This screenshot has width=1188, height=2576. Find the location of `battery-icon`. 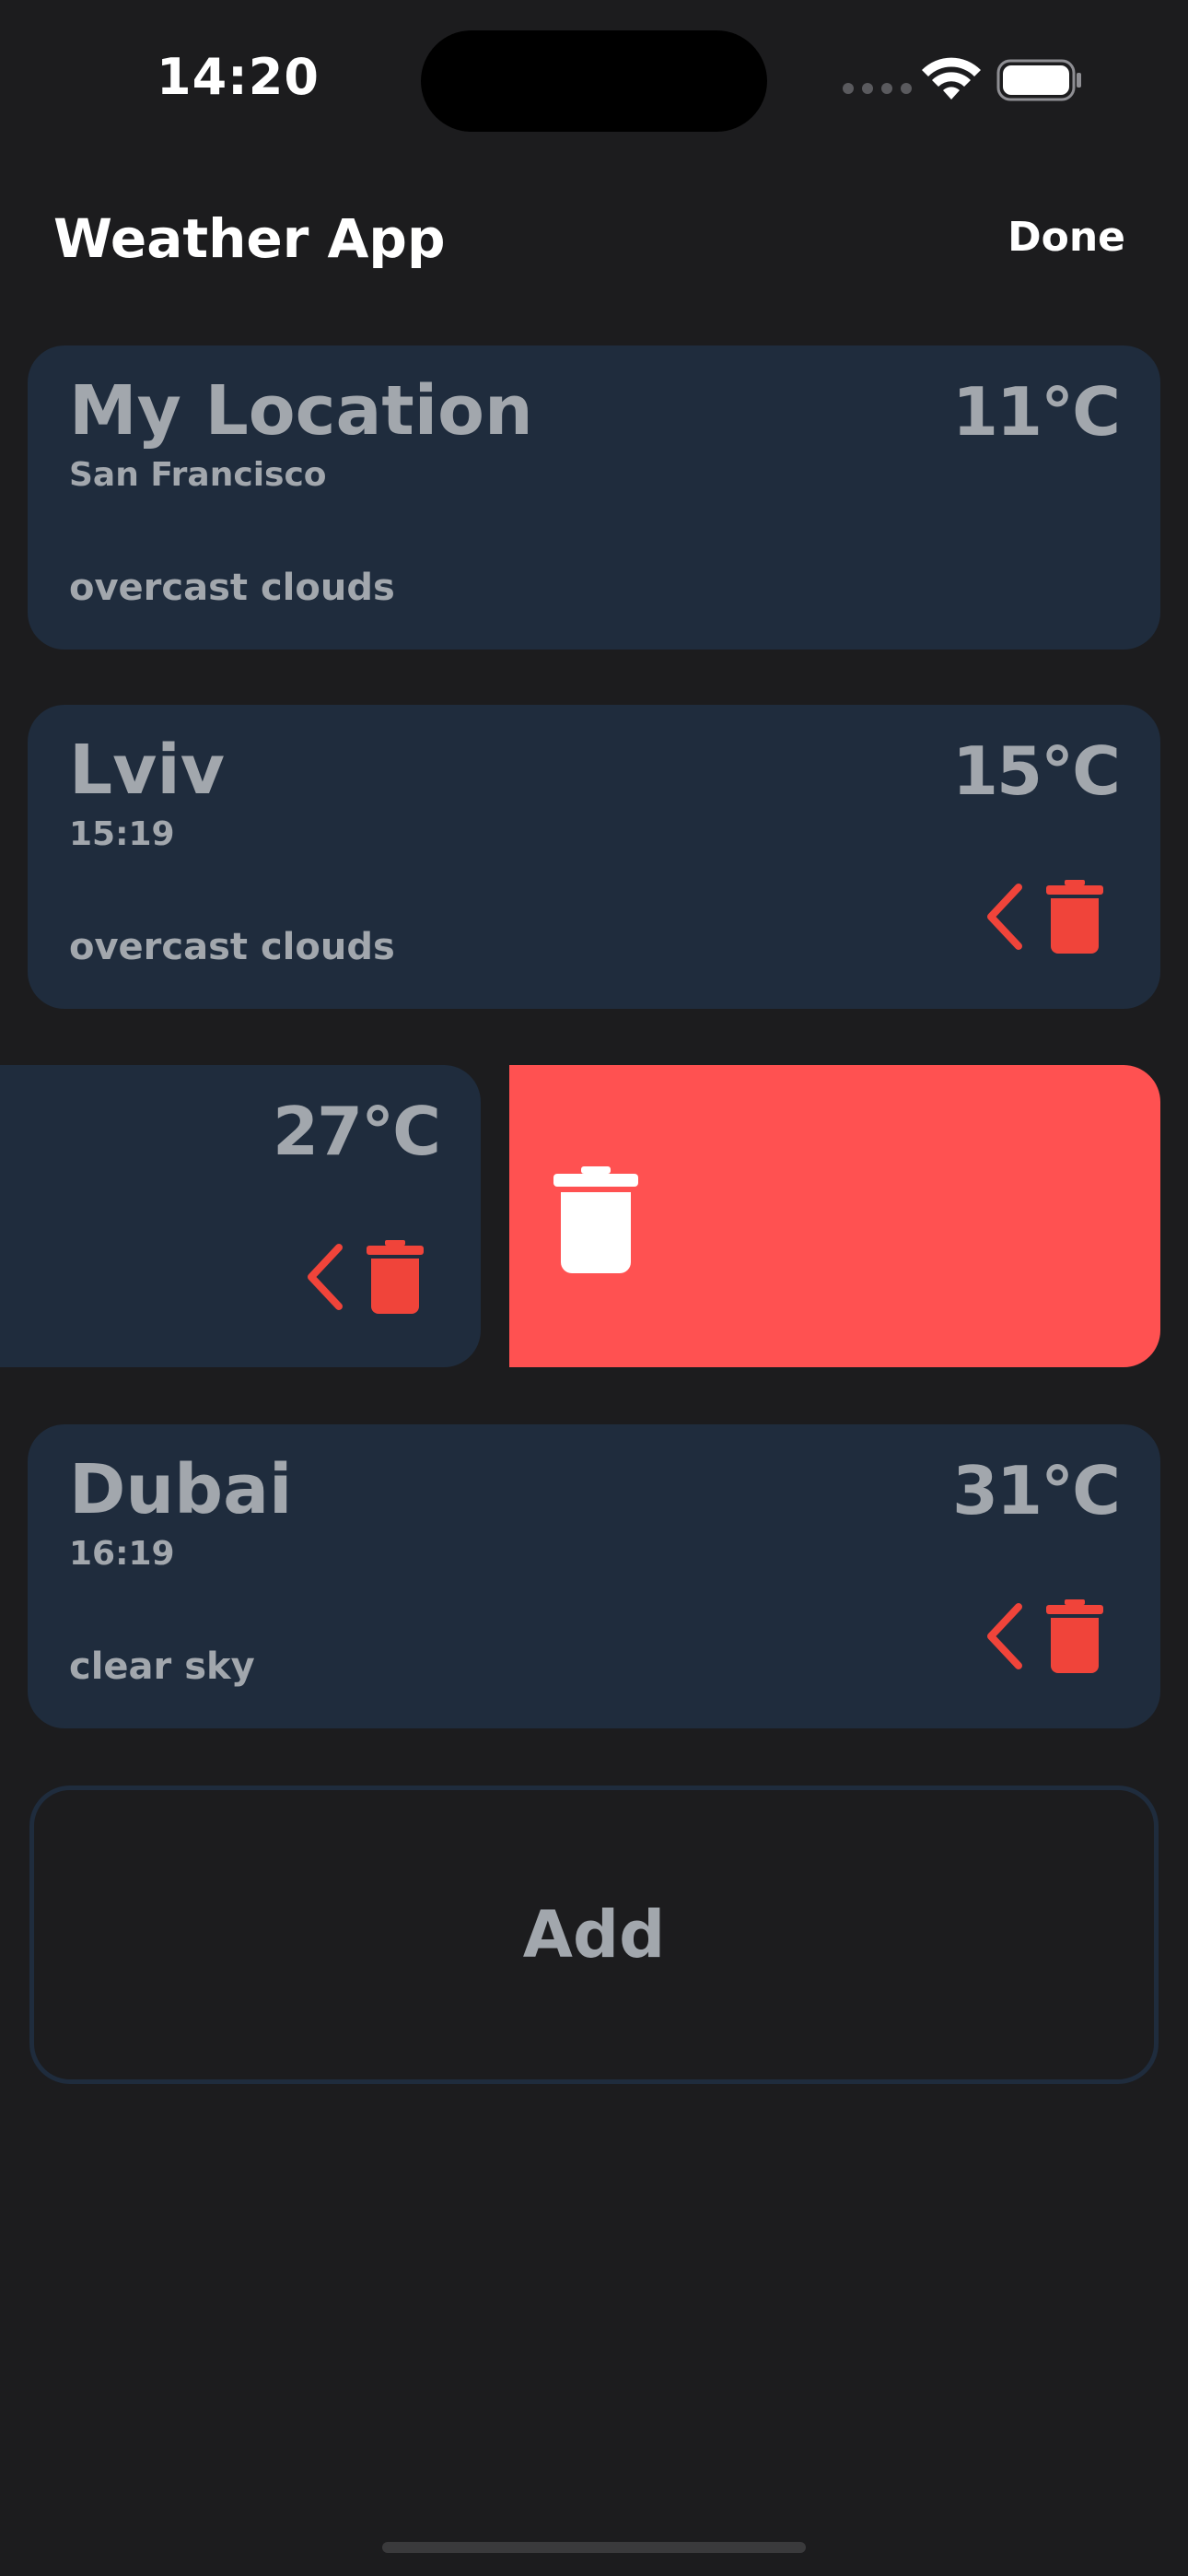

battery-icon is located at coordinates (1038, 80).